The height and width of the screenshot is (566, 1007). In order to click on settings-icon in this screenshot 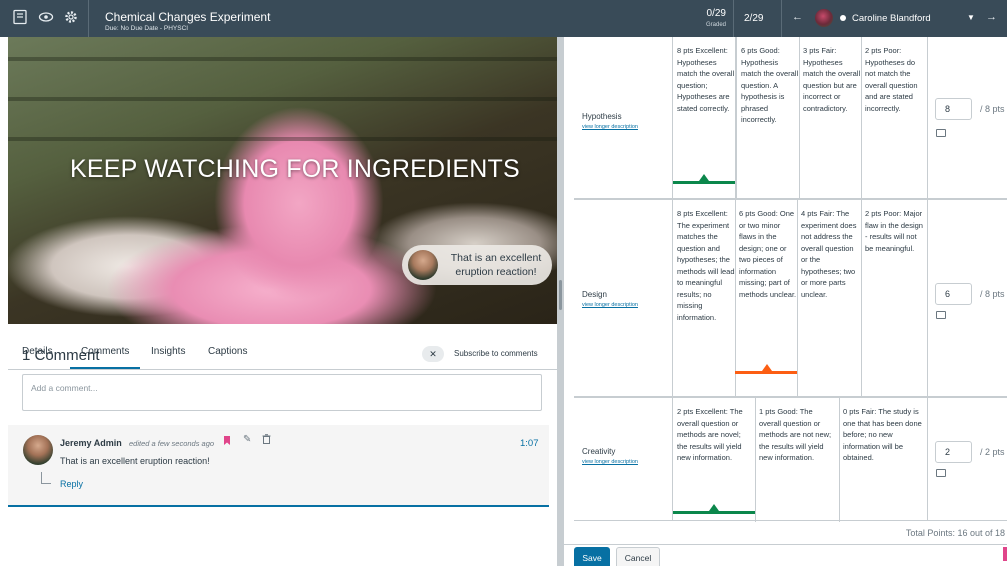, I will do `click(72, 18)`.